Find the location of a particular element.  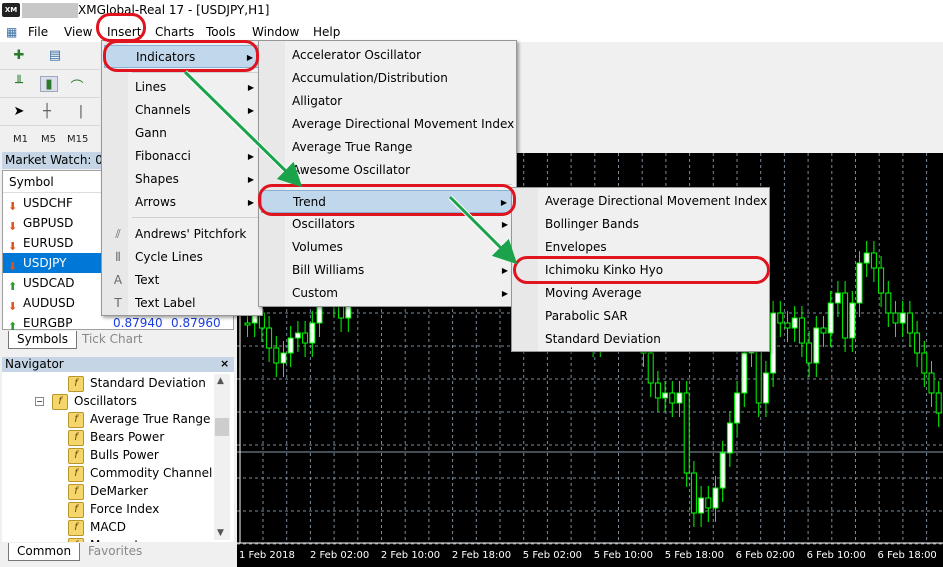

menu-help: Help is located at coordinates (326, 32).